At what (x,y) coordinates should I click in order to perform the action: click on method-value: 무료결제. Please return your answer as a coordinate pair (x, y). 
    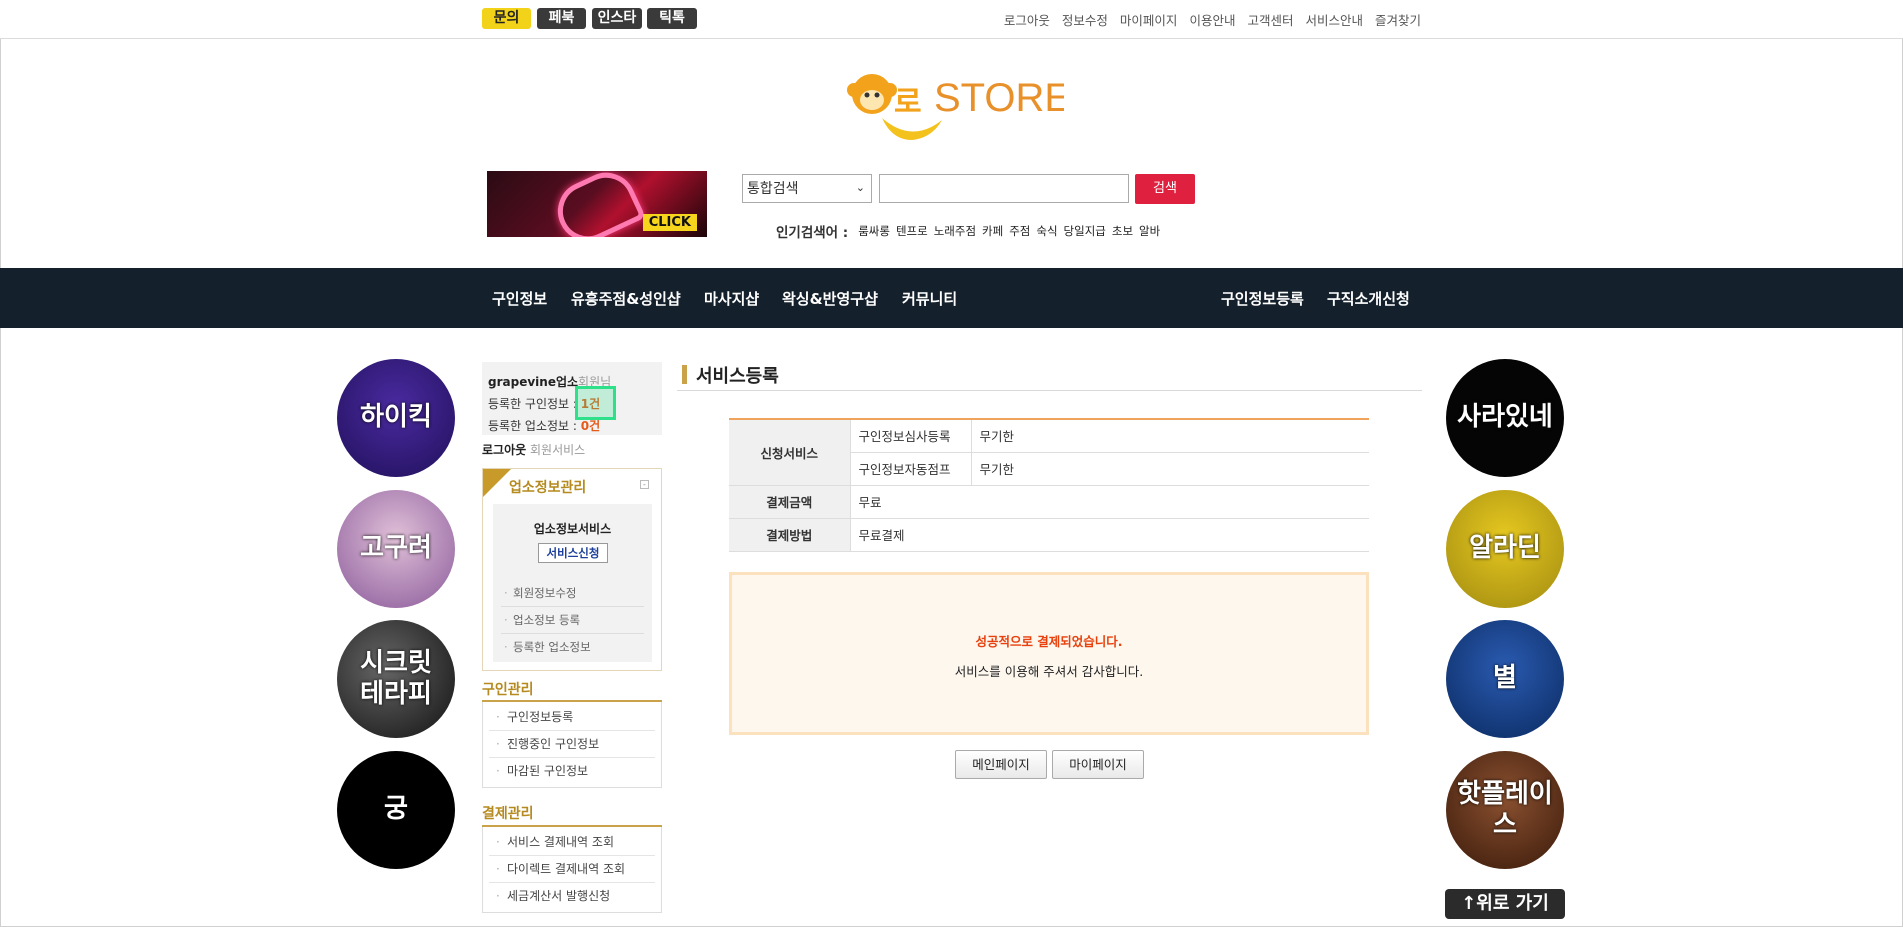
    Looking at the image, I should click on (1109, 535).